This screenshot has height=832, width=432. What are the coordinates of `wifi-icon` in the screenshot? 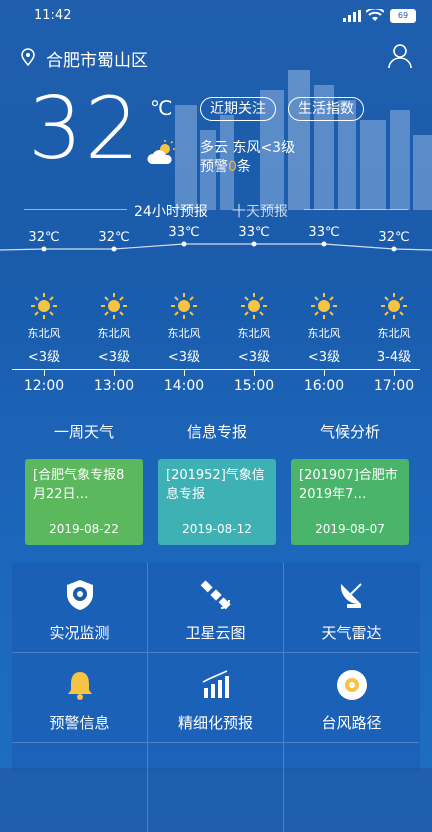 It's located at (375, 15).